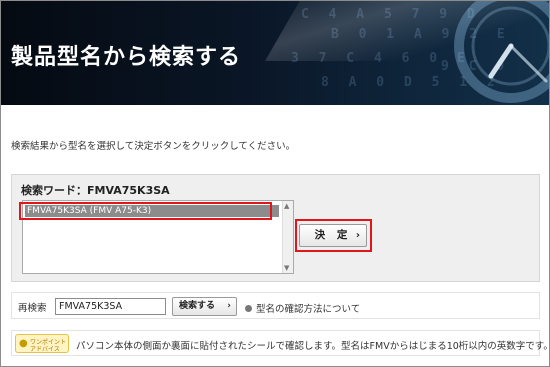  Describe the element at coordinates (42, 343) in the screenshot. I see `advice-badge: ● ワンポイント アドバイス` at that location.